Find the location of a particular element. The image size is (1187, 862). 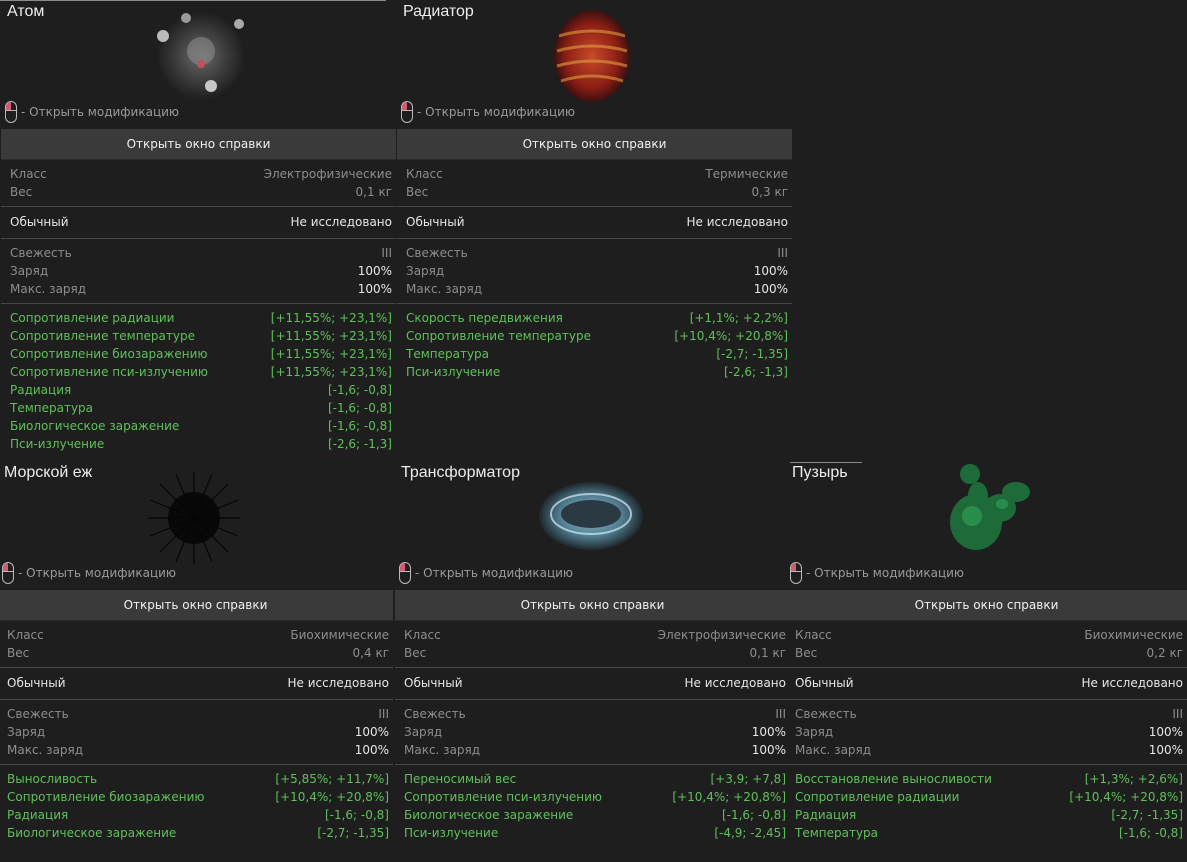

weight-value: 0,2 кг is located at coordinates (1164, 653).